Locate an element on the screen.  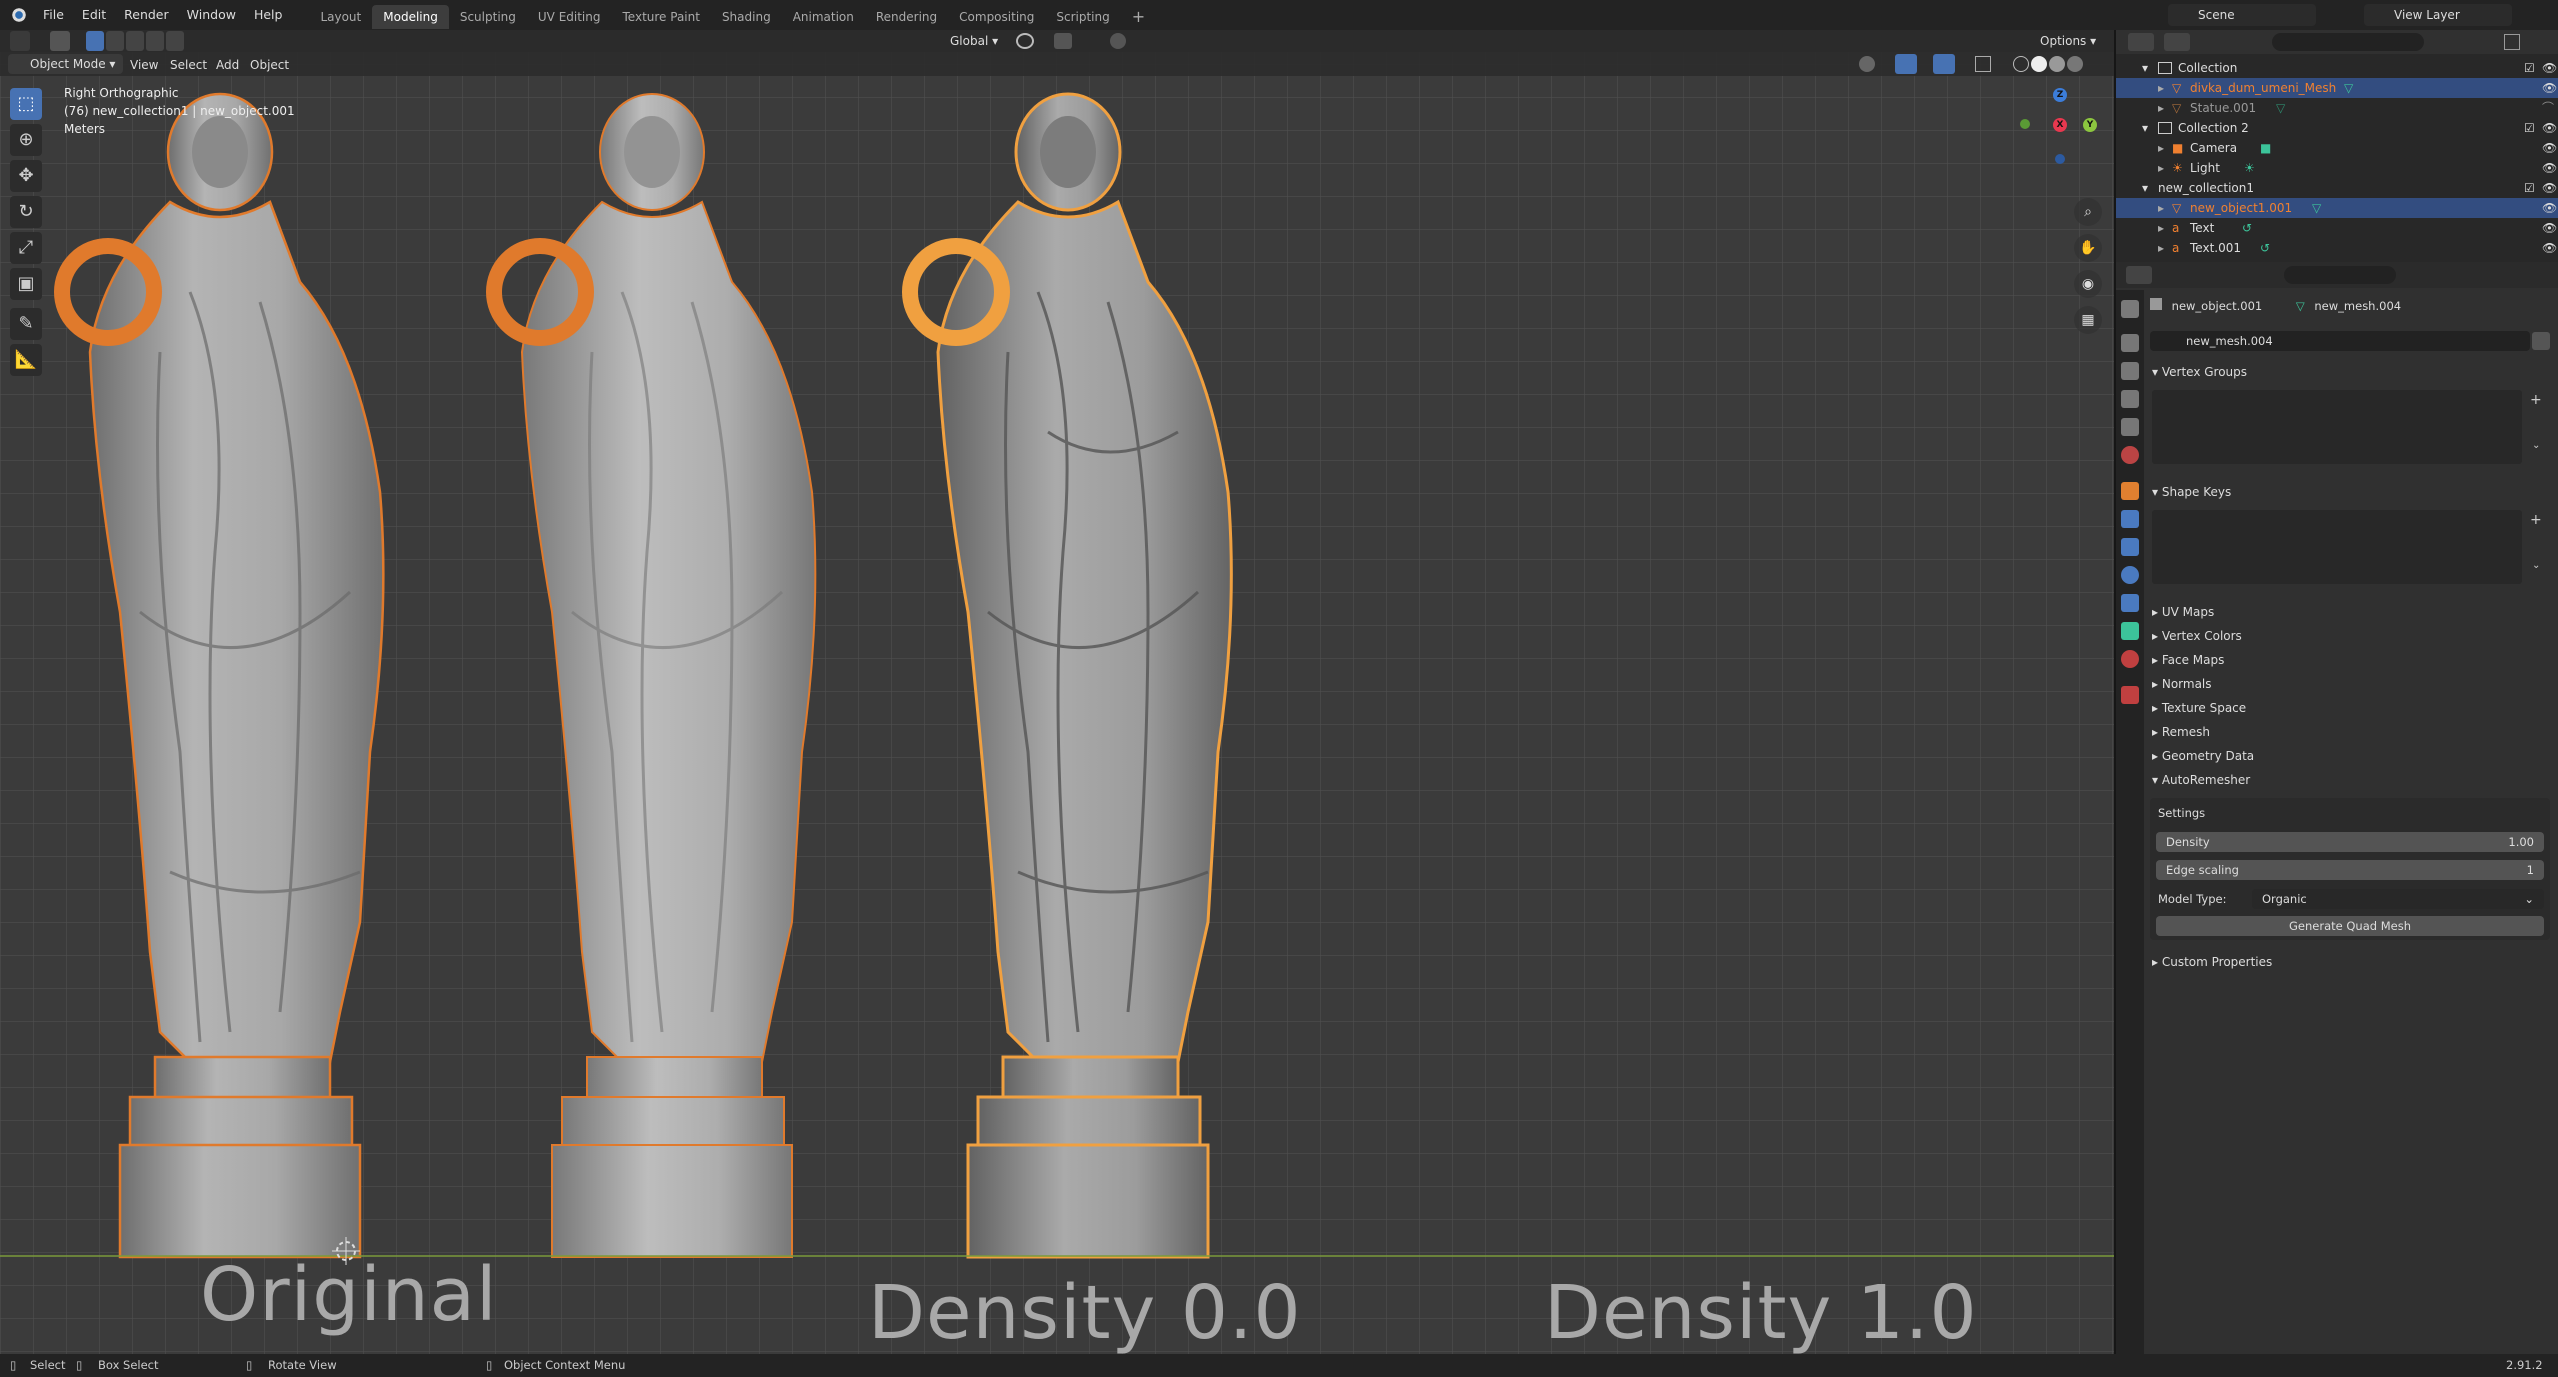
outliner-row-text-001: ▸ a Text.001 ↺ 👁 is located at coordinates (2337, 248).